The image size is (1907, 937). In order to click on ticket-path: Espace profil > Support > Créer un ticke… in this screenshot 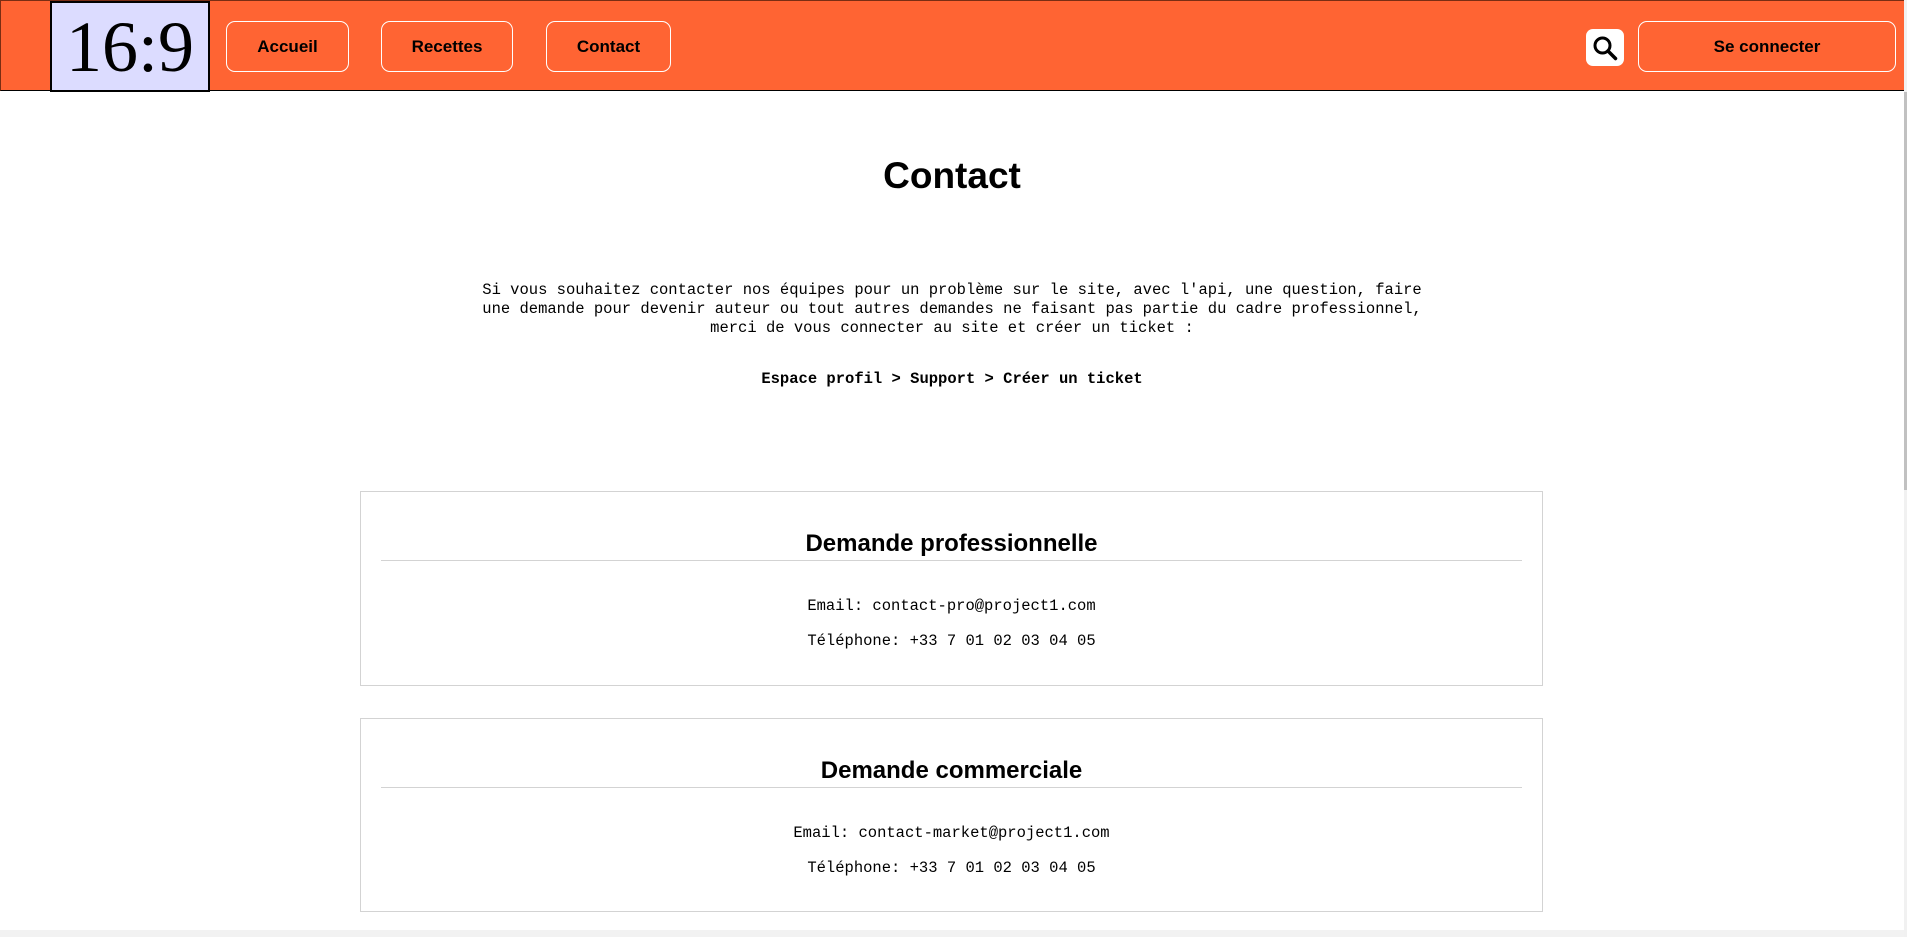, I will do `click(952, 379)`.